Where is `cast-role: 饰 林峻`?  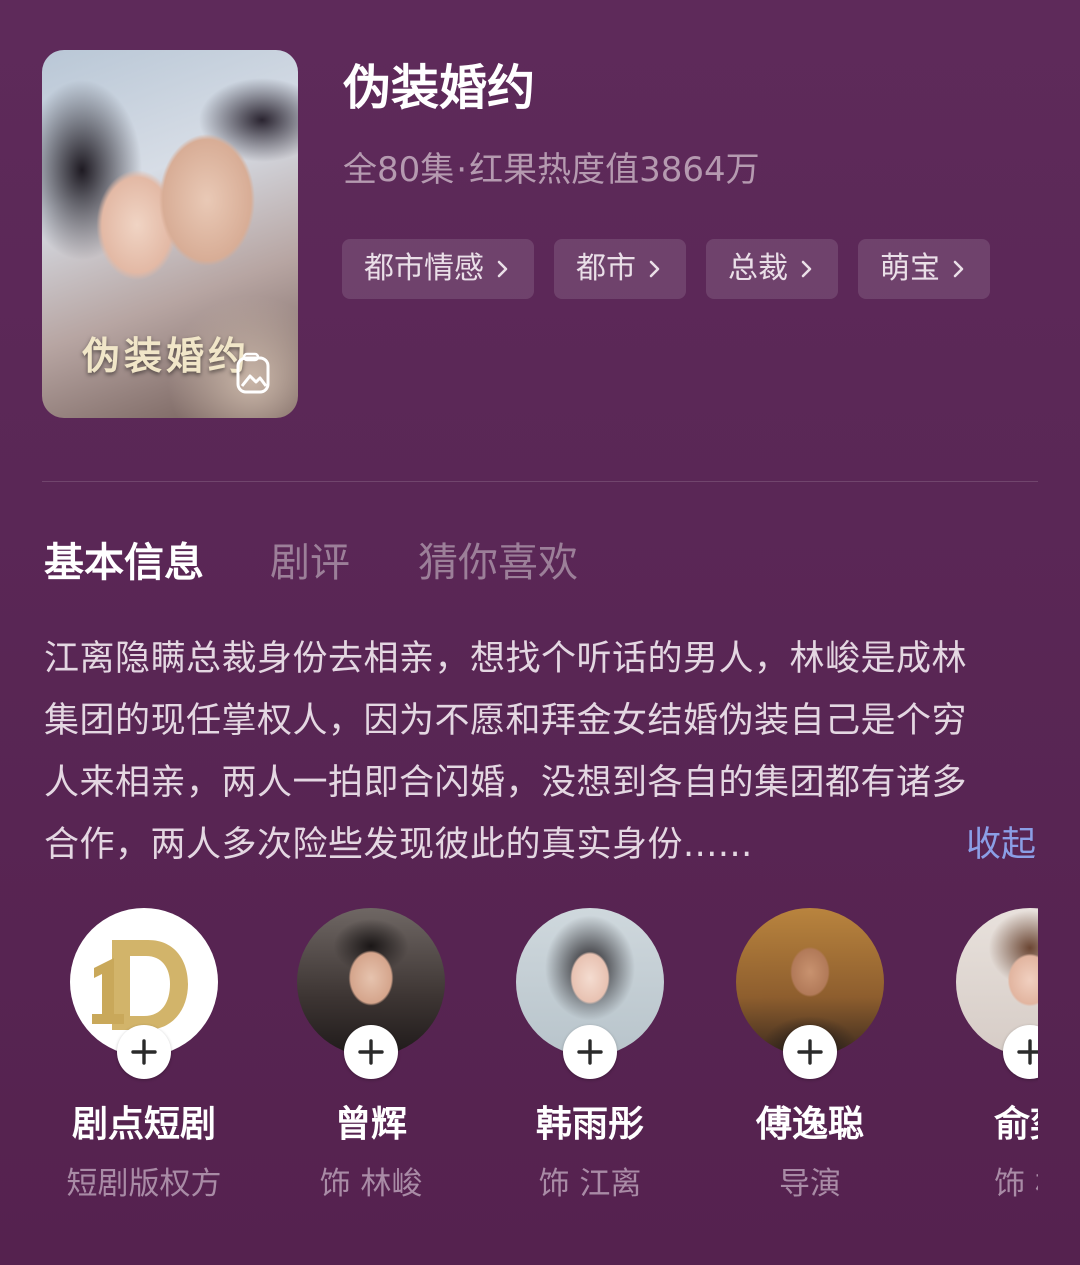
cast-role: 饰 林峻 is located at coordinates (371, 1184).